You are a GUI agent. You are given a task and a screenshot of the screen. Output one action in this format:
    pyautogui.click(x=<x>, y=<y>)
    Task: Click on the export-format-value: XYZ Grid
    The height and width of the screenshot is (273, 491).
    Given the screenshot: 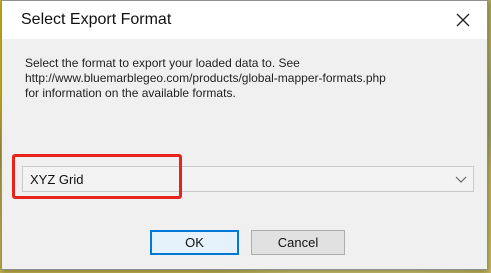 What is the action you would take?
    pyautogui.click(x=57, y=179)
    